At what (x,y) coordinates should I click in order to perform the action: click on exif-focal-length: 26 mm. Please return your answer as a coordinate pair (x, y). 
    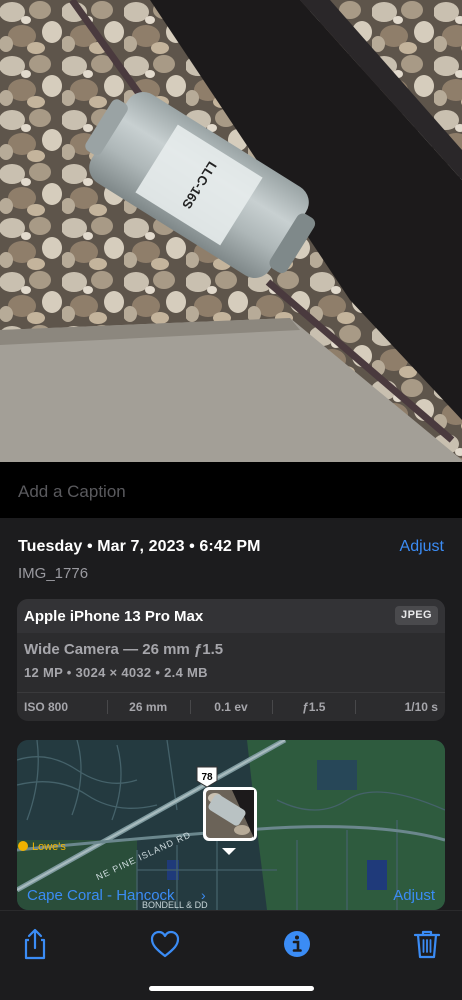
    Looking at the image, I should click on (148, 707).